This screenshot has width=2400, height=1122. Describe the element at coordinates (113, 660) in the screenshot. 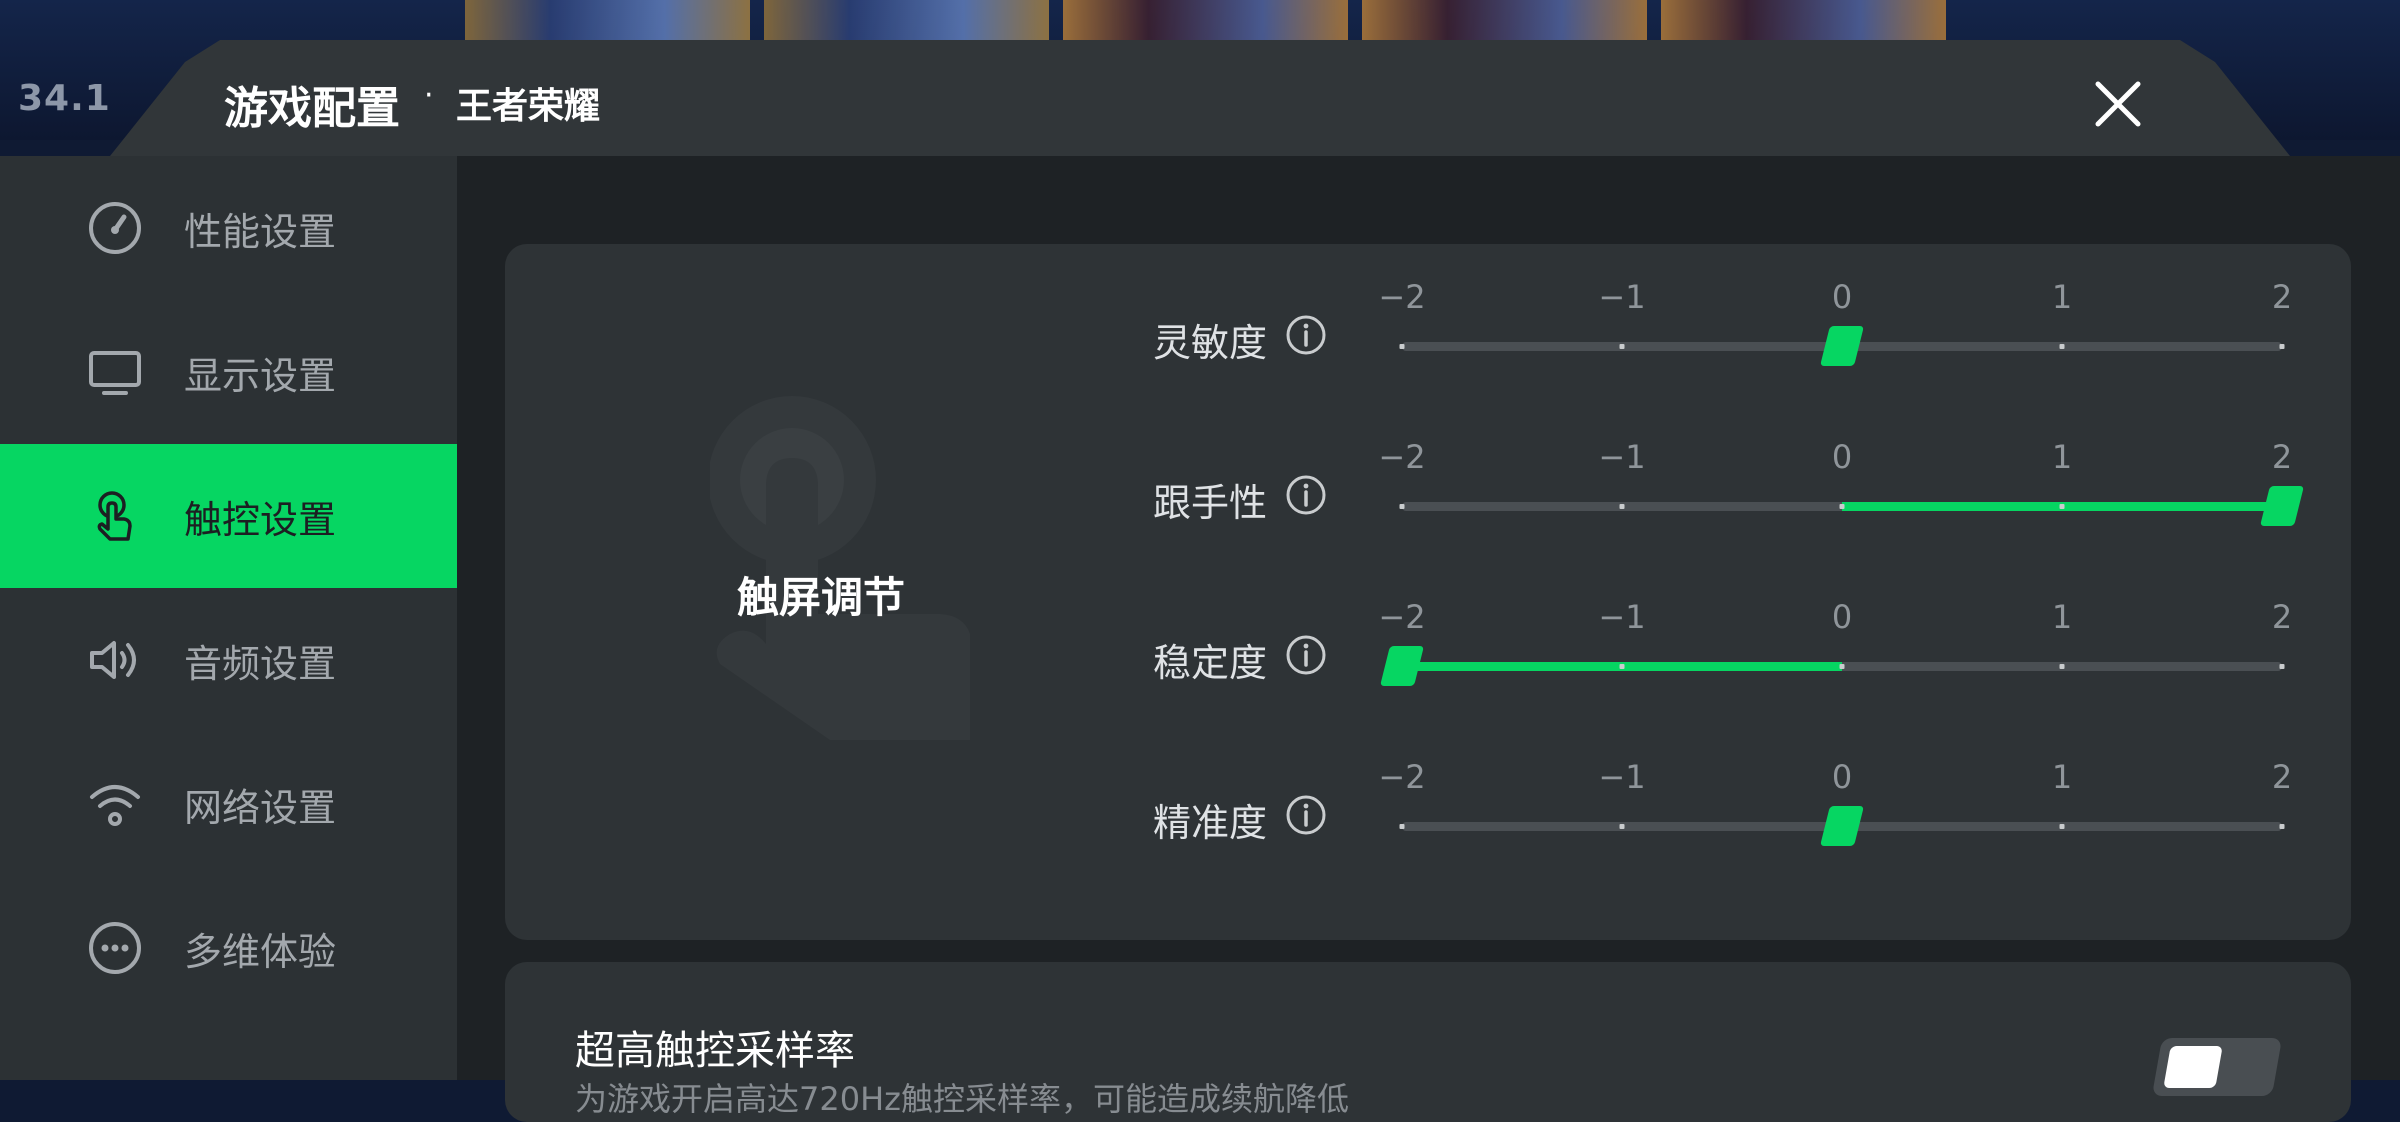

I see `speaker-icon` at that location.